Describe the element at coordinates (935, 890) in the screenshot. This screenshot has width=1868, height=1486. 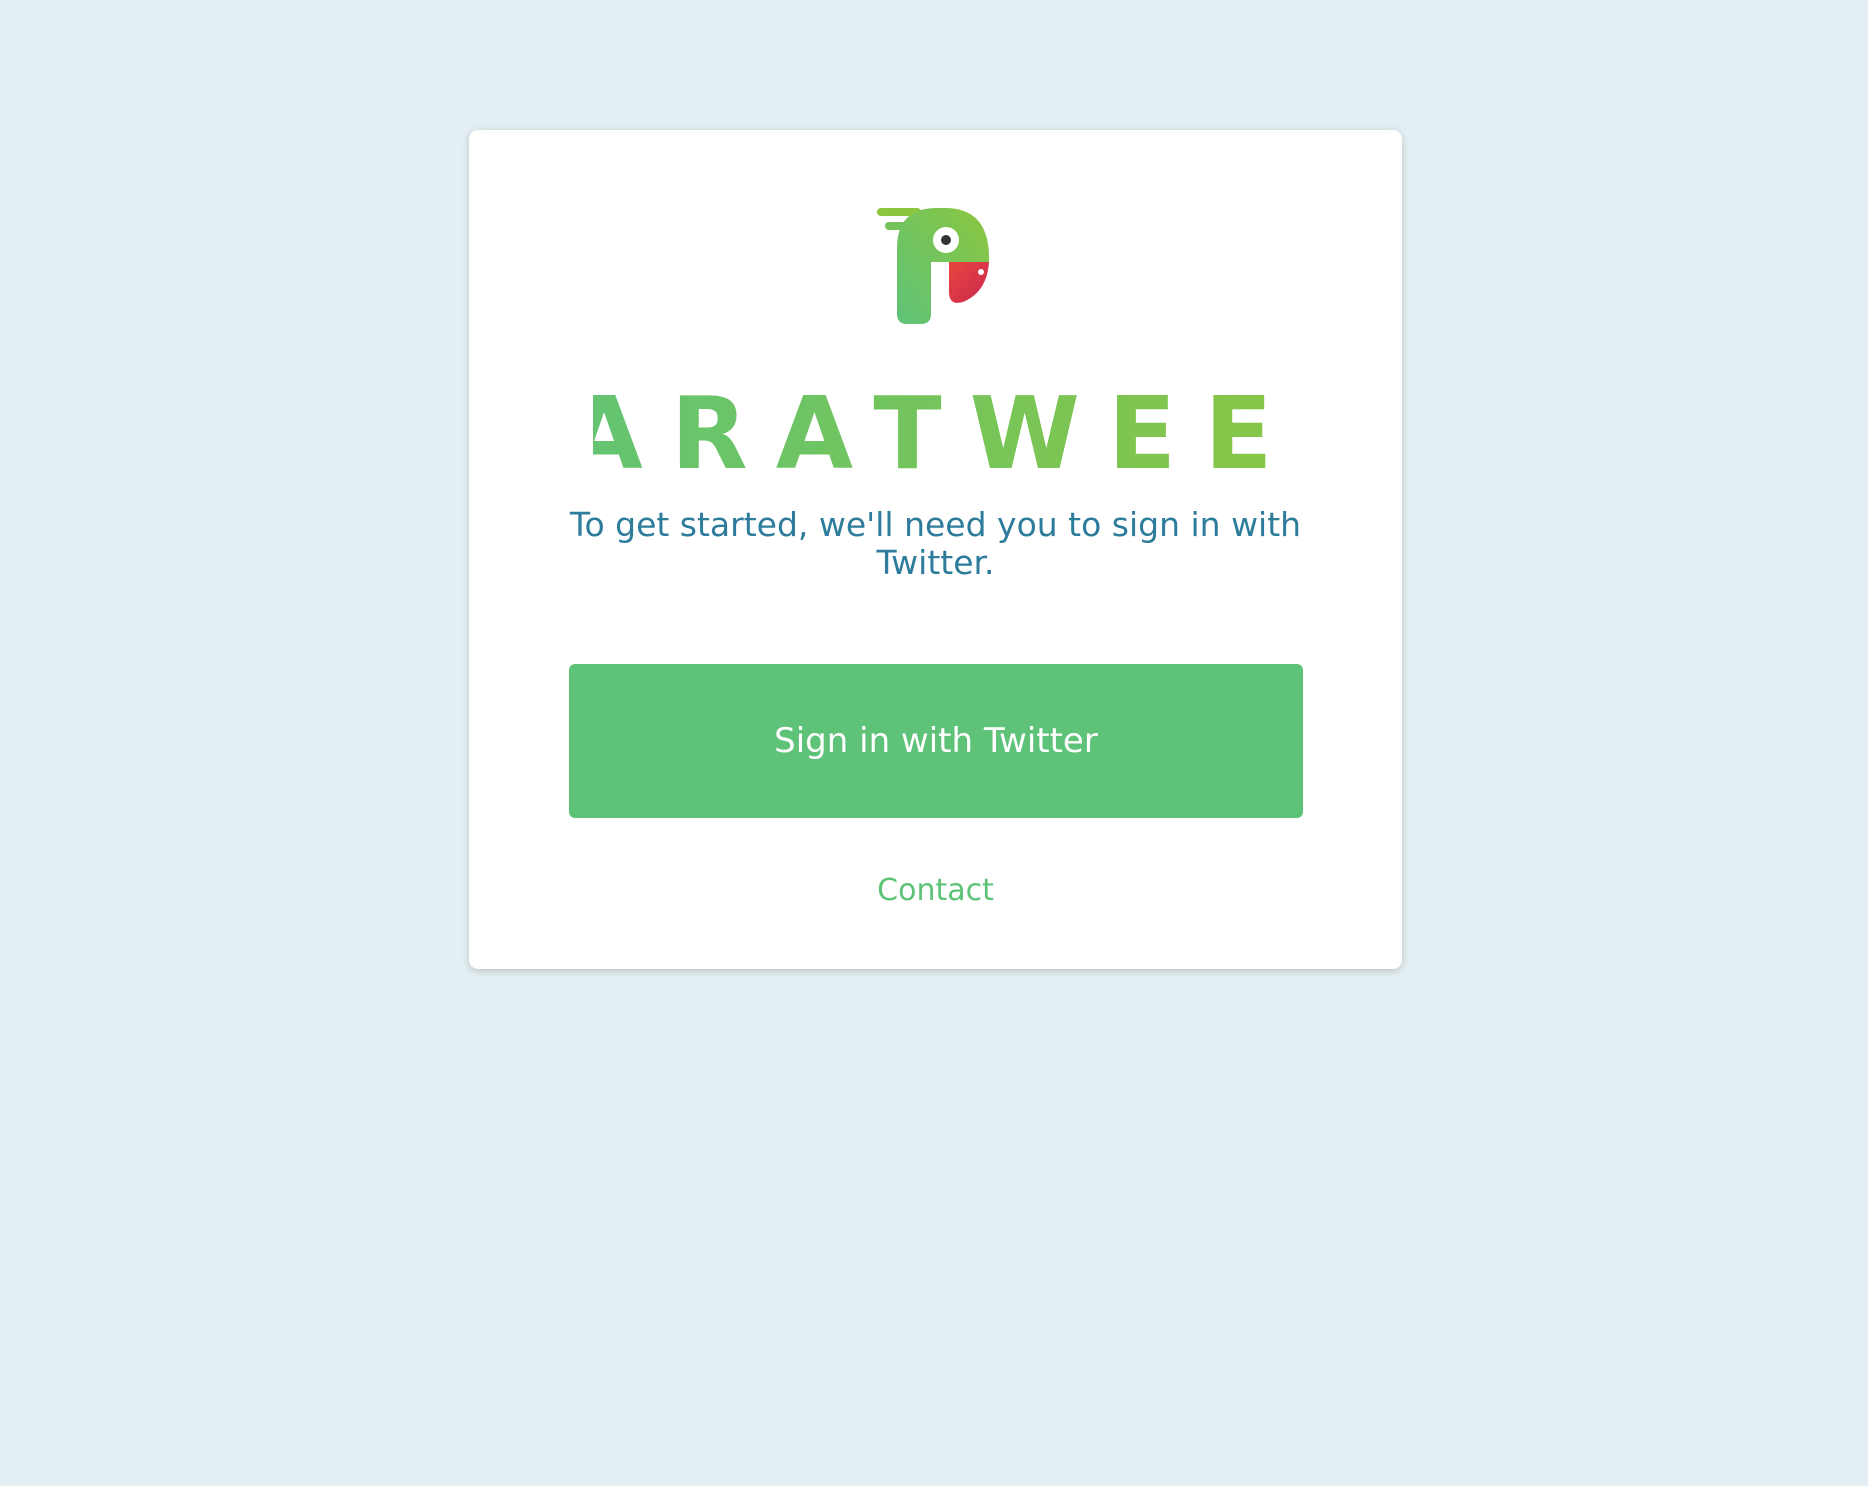
I see `contact-link: Contact` at that location.